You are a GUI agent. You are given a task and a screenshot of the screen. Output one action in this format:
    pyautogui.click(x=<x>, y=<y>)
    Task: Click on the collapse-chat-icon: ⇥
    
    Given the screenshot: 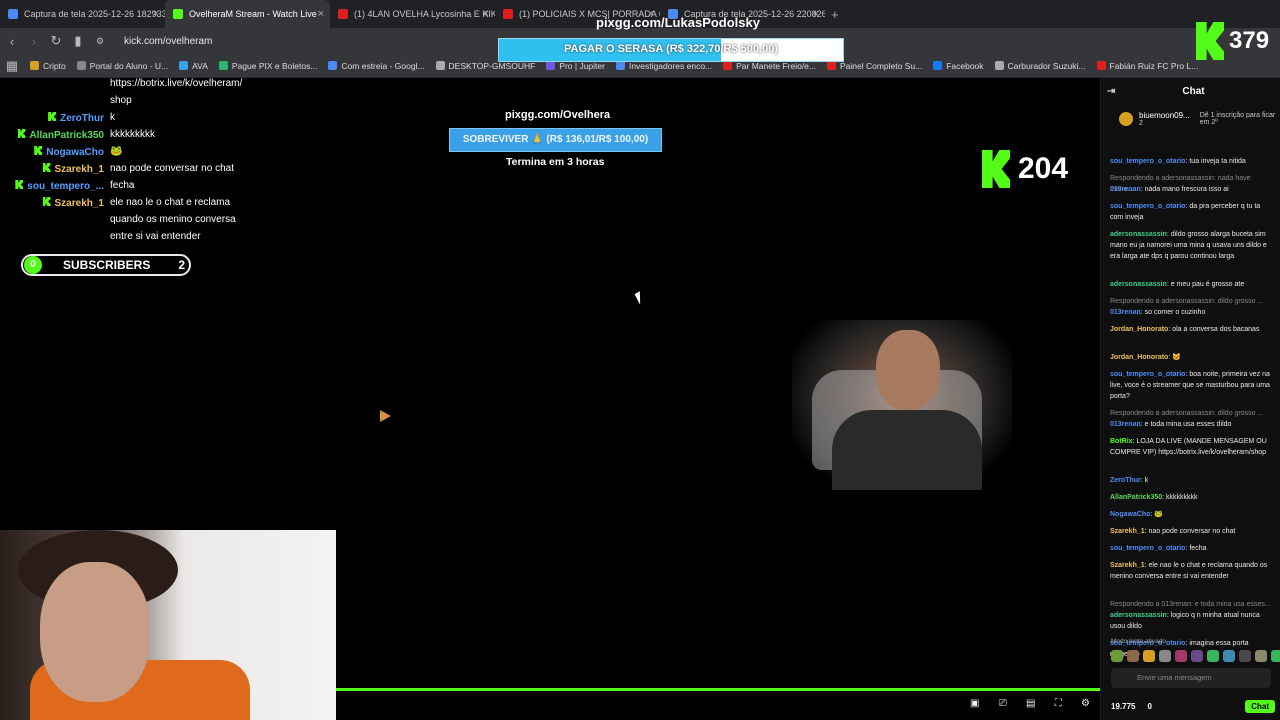 What is the action you would take?
    pyautogui.click(x=1115, y=91)
    